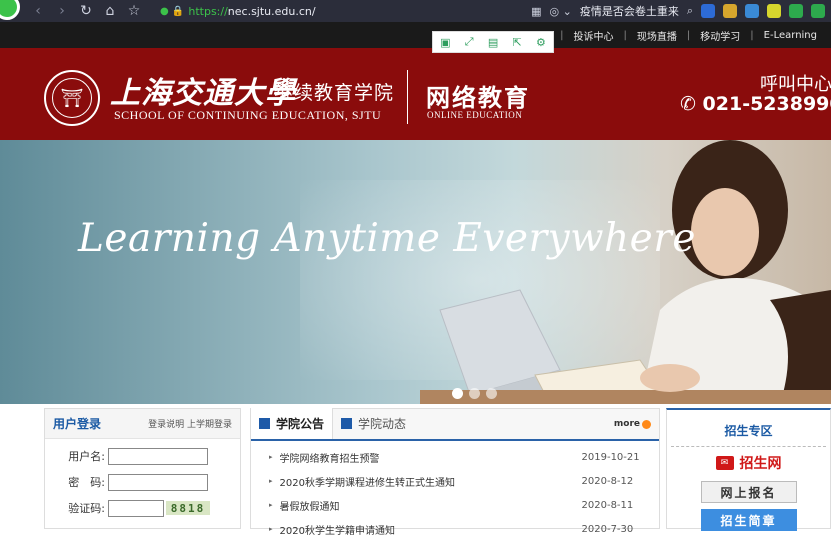  What do you see at coordinates (536, 11) in the screenshot?
I see `grid-icon: ▦` at bounding box center [536, 11].